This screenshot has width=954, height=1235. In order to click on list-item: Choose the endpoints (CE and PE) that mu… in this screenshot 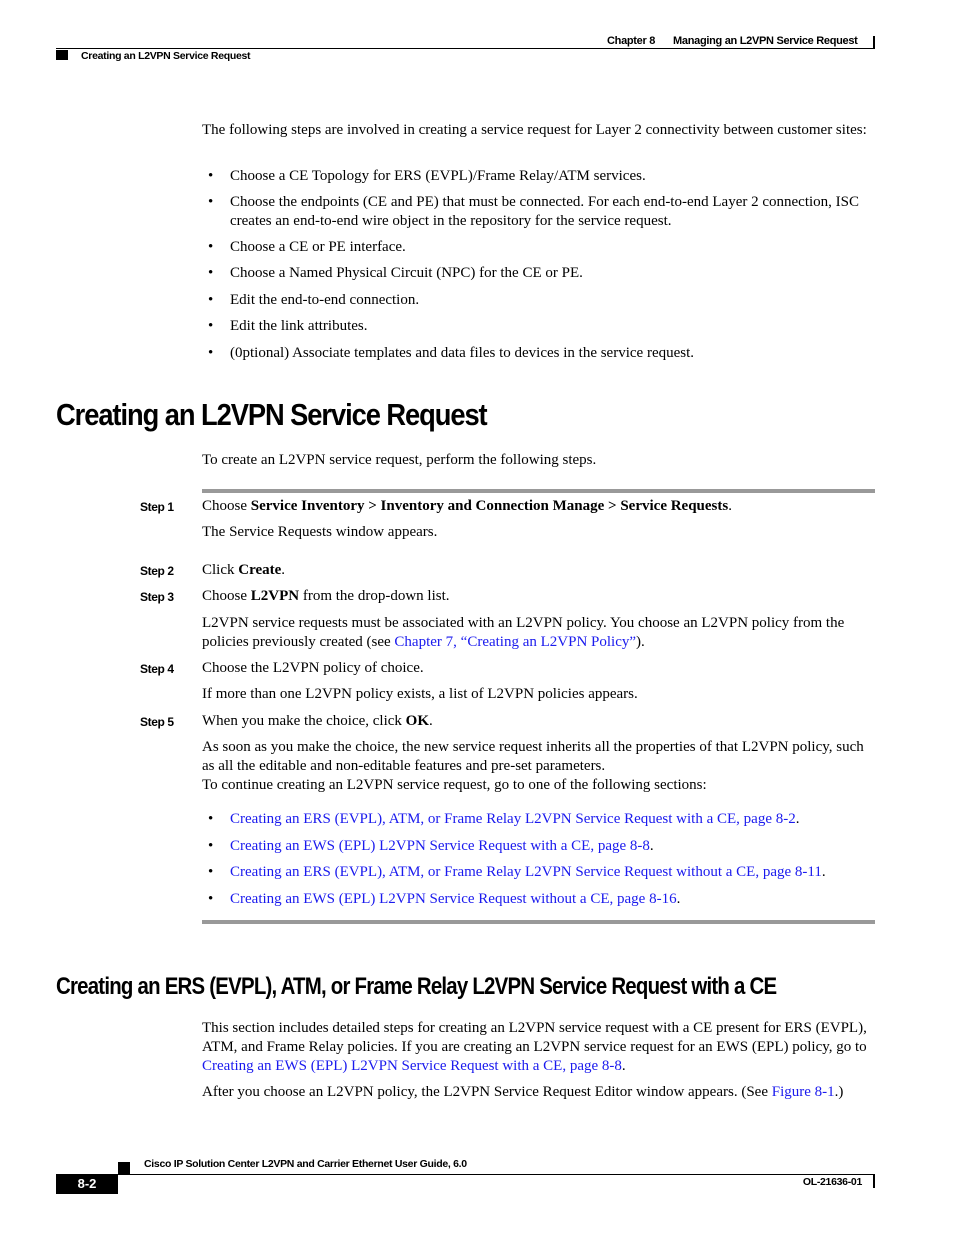, I will do `click(545, 211)`.